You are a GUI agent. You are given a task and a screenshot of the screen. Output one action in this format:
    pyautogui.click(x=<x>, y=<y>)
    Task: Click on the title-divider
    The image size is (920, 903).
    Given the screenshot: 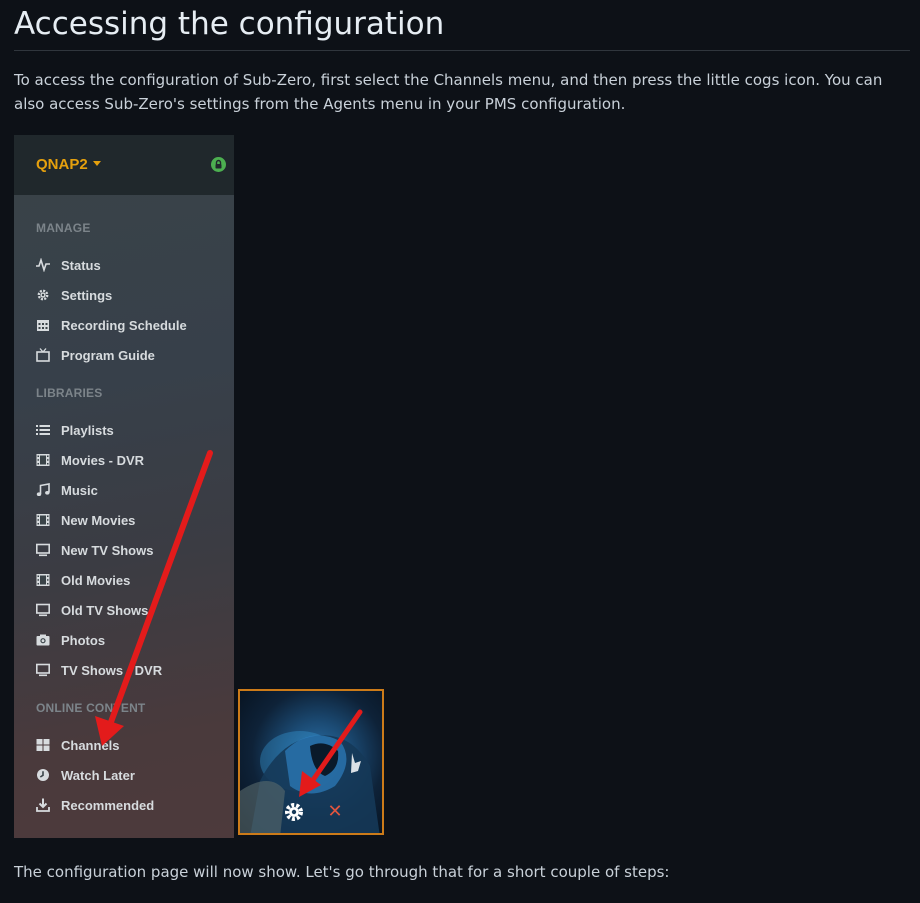 What is the action you would take?
    pyautogui.click(x=462, y=50)
    